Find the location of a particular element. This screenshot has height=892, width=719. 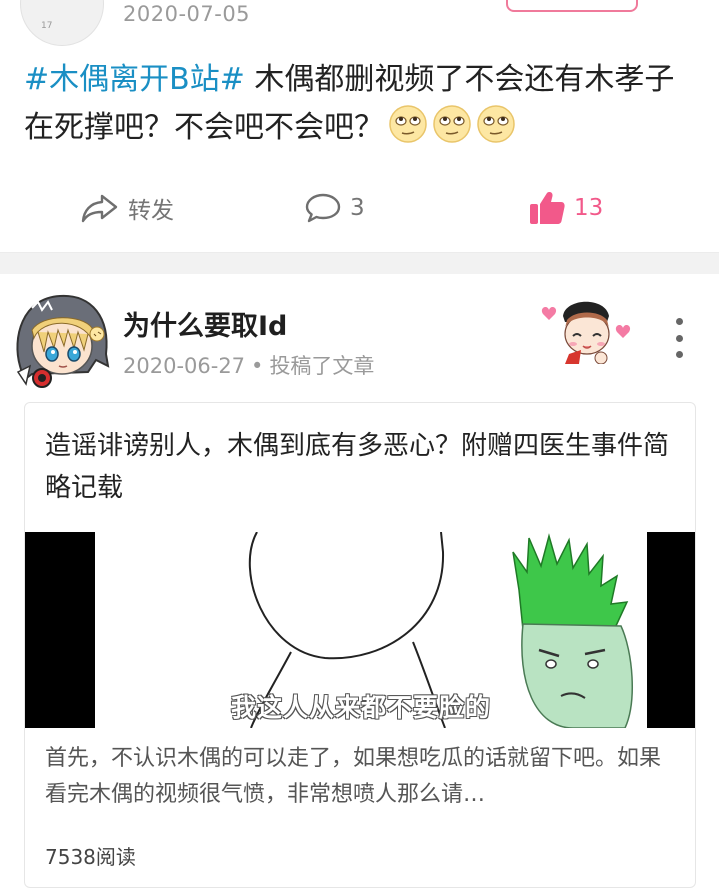

thumbs-up-icon is located at coordinates (547, 208).